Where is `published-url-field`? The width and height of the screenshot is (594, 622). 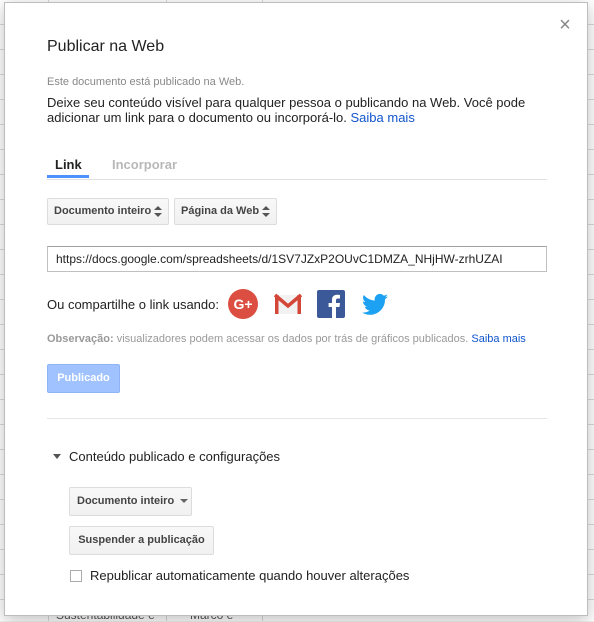 published-url-field is located at coordinates (297, 259).